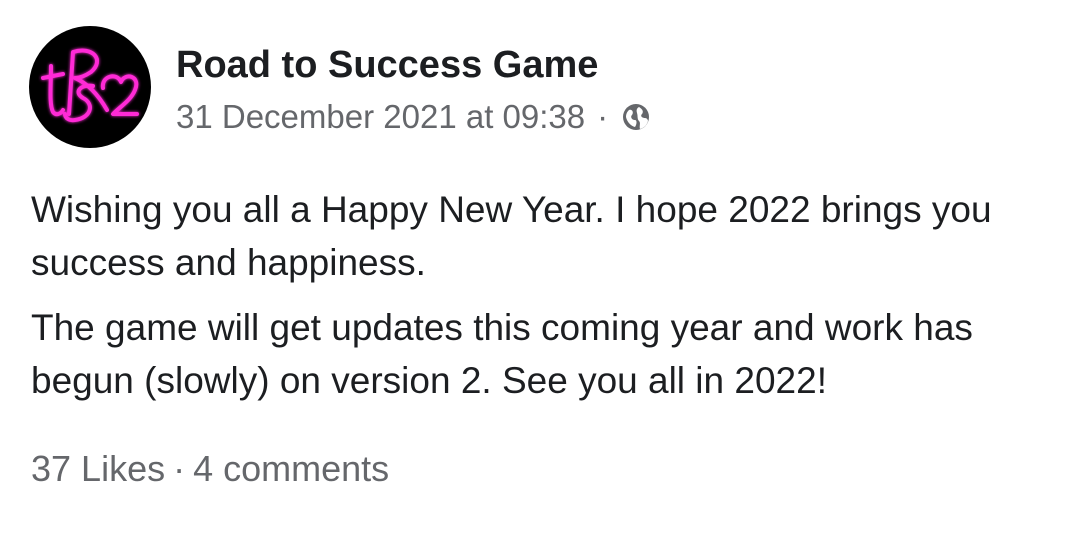 The width and height of the screenshot is (1080, 544). Describe the element at coordinates (636, 117) in the screenshot. I see `globe-icon` at that location.